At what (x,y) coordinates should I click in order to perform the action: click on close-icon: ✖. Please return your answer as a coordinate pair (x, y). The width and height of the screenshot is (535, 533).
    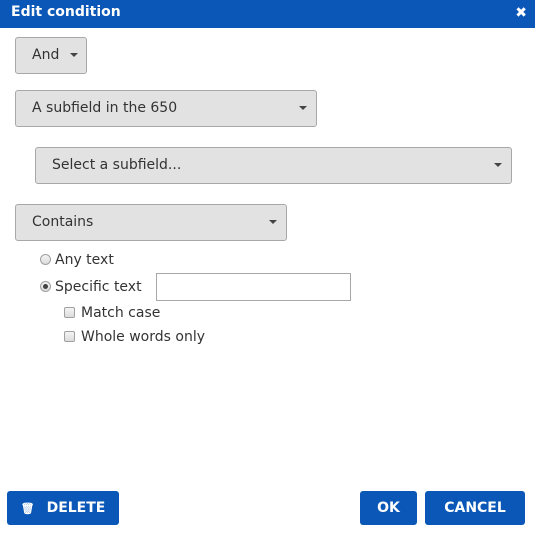
    Looking at the image, I should click on (521, 13).